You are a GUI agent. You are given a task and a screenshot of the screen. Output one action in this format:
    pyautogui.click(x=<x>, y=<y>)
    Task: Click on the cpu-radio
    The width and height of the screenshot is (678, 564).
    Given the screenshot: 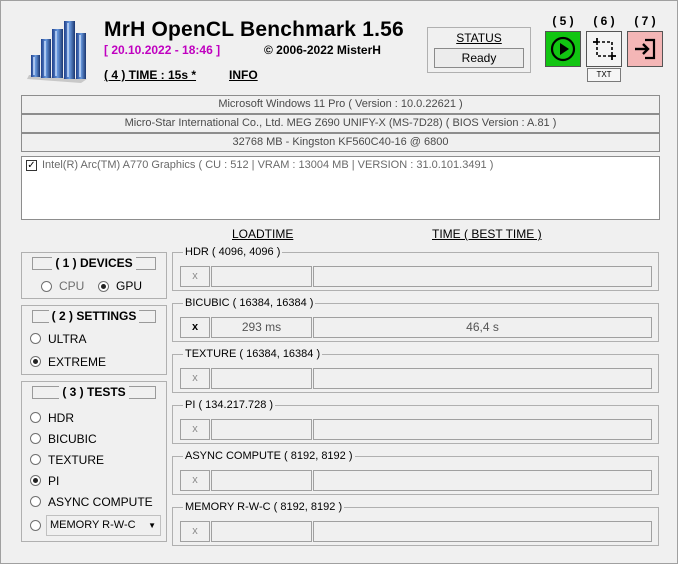 What is the action you would take?
    pyautogui.click(x=46, y=286)
    